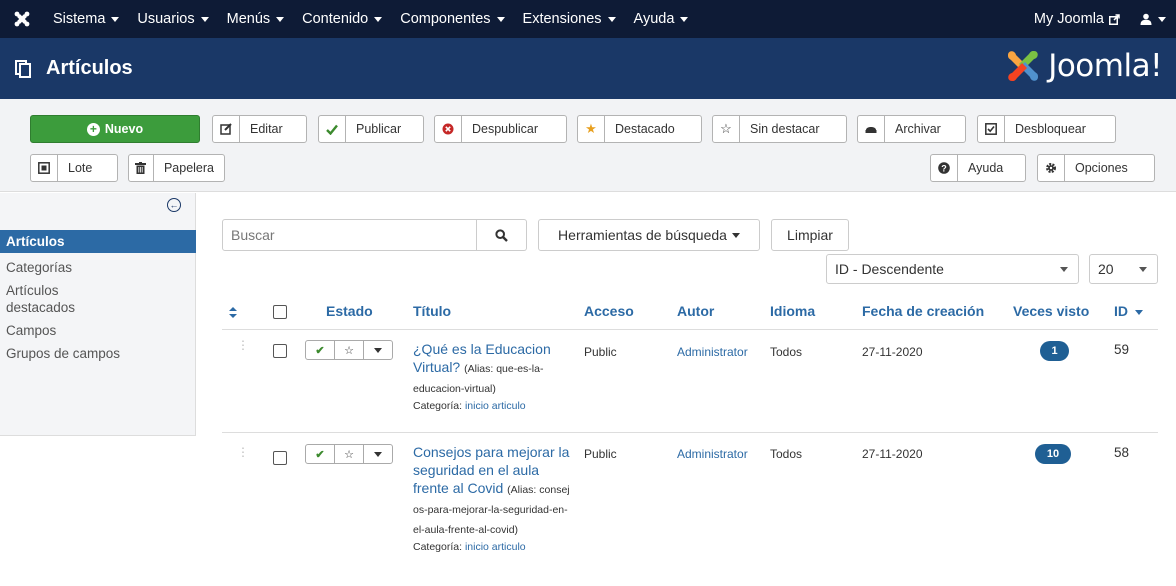 The height and width of the screenshot is (586, 1176). What do you see at coordinates (332, 129) in the screenshot?
I see `check-icon` at bounding box center [332, 129].